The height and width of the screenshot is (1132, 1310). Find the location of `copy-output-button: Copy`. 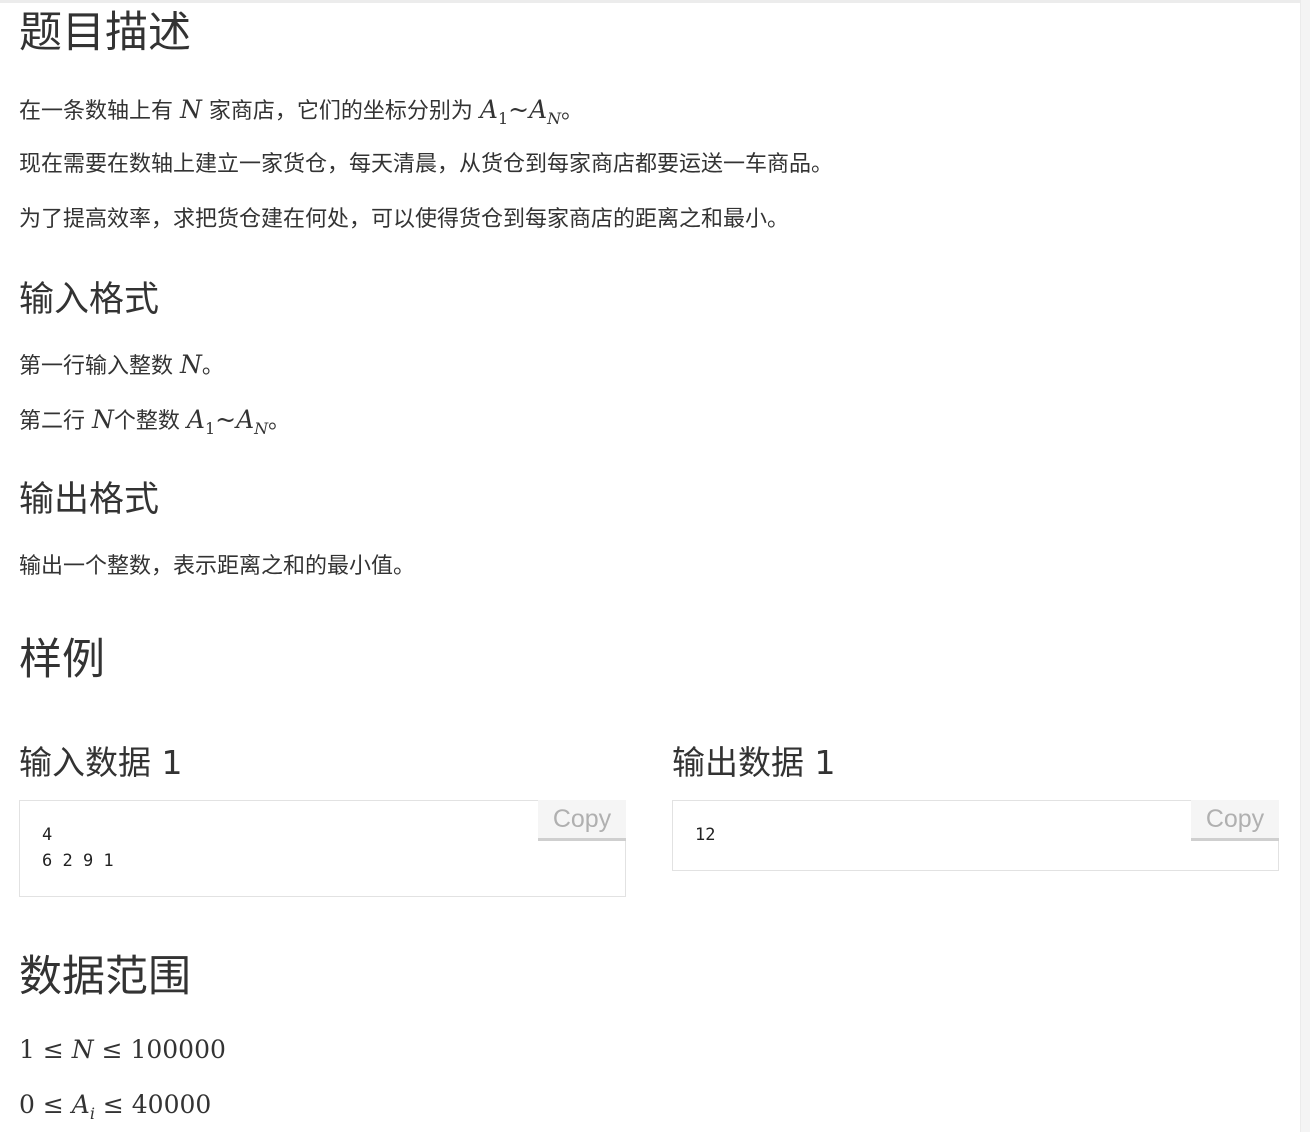

copy-output-button: Copy is located at coordinates (1235, 820).